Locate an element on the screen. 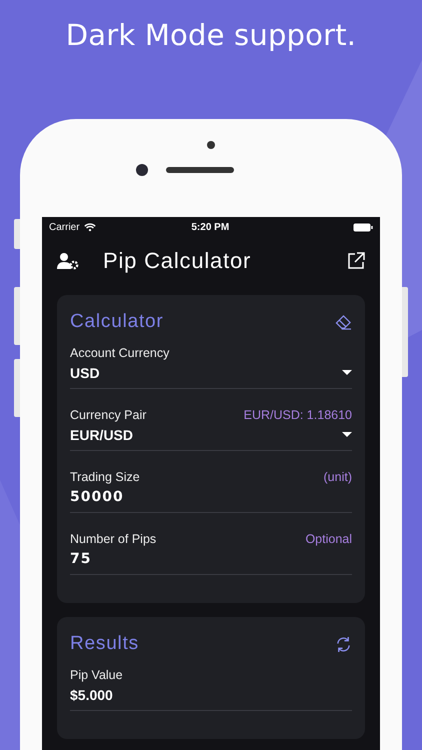 This screenshot has height=750, width=422. field-hint: EUR/USD: 1.18610 is located at coordinates (298, 415).